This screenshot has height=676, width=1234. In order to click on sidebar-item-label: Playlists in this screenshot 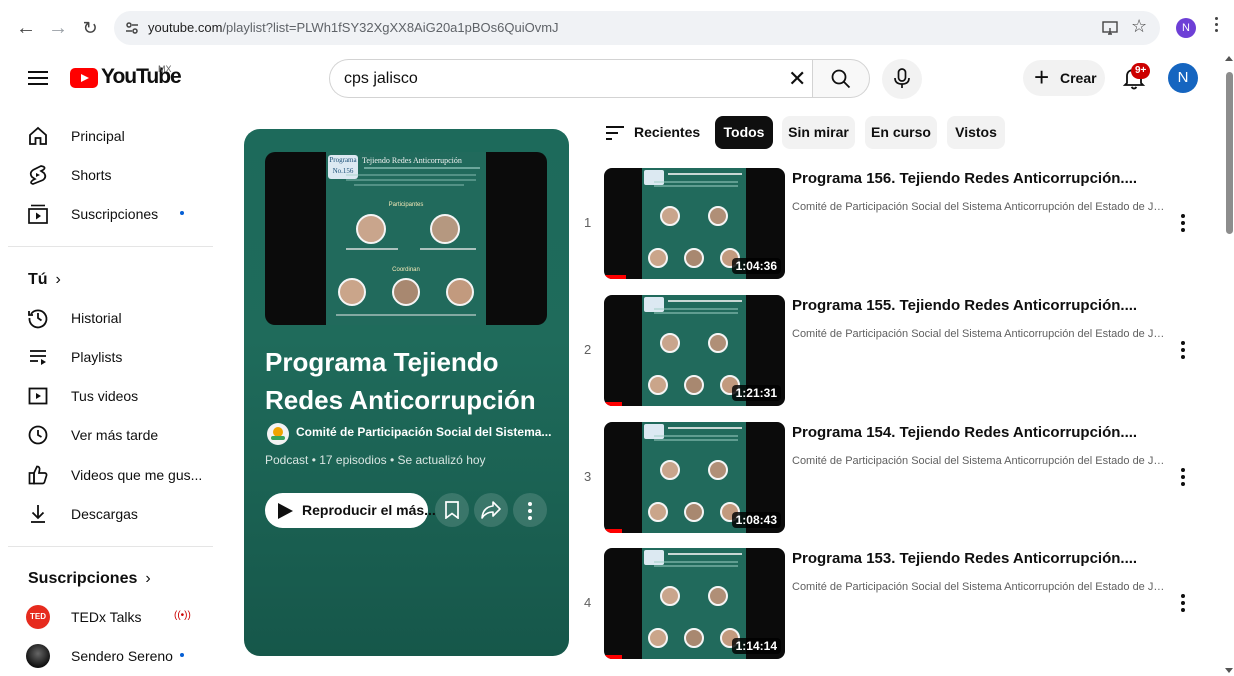, I will do `click(97, 357)`.